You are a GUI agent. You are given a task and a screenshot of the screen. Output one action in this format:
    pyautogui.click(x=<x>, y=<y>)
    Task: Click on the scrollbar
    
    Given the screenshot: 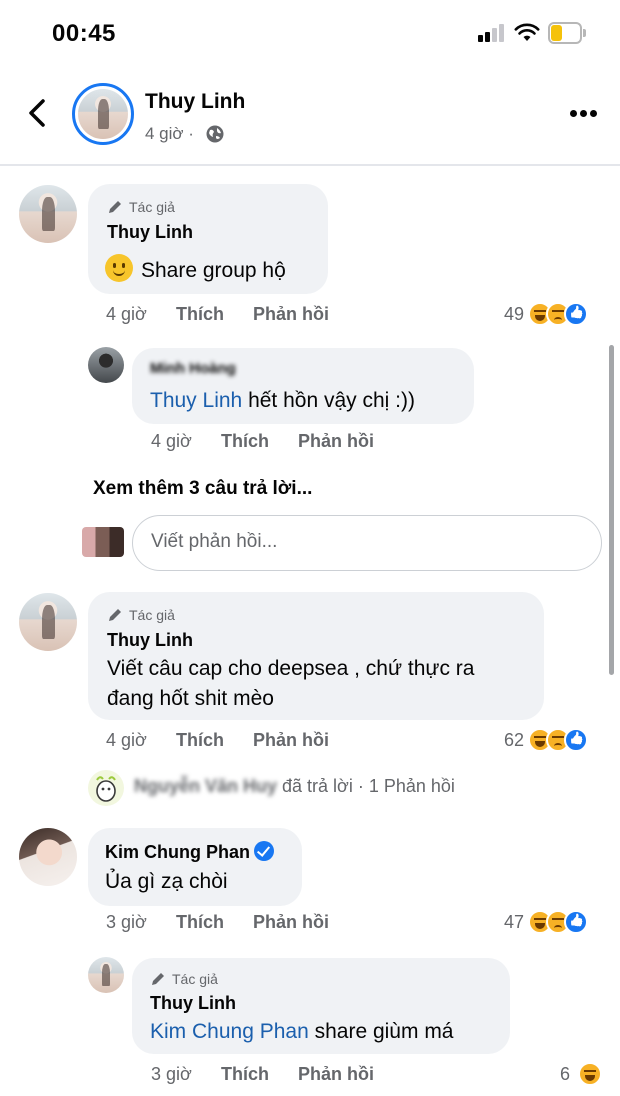 What is the action you would take?
    pyautogui.click(x=611, y=510)
    